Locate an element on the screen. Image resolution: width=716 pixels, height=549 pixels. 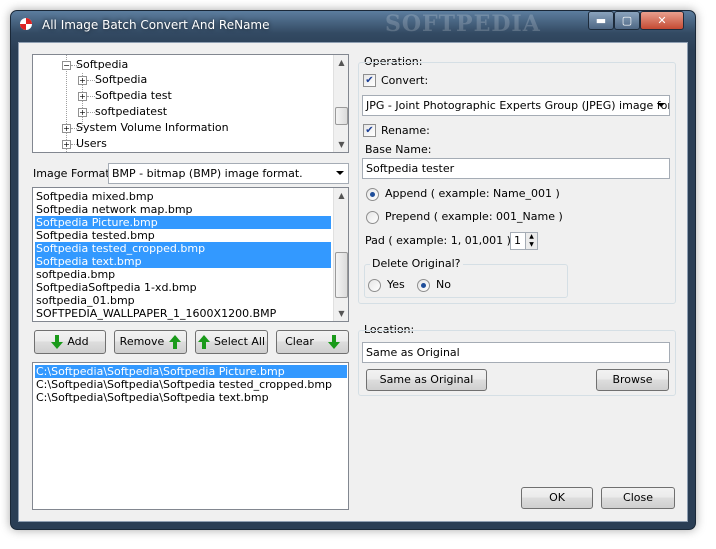
image-format-label: Image Format: is located at coordinates (73, 173).